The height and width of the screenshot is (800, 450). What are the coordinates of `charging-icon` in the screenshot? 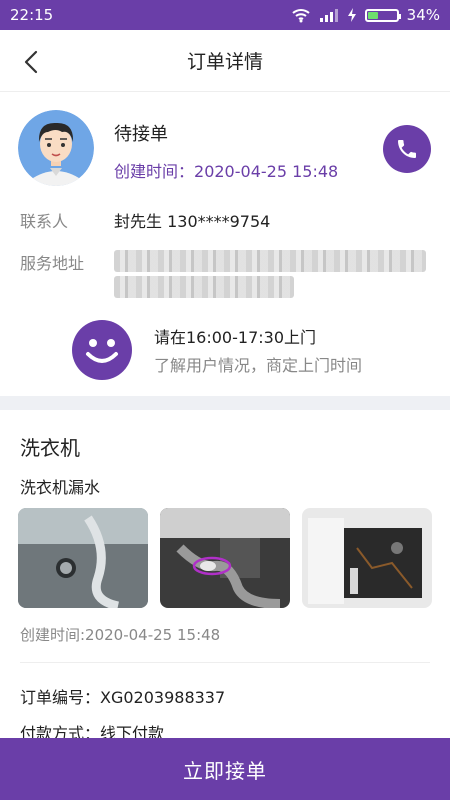 It's located at (351, 15).